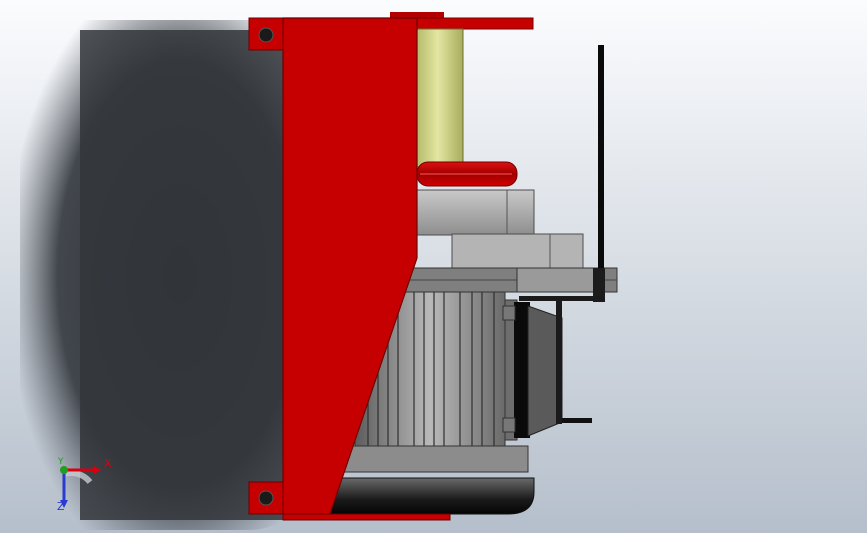 The width and height of the screenshot is (867, 533). Describe the element at coordinates (474, 23) in the screenshot. I see `top-flange-plate` at that location.